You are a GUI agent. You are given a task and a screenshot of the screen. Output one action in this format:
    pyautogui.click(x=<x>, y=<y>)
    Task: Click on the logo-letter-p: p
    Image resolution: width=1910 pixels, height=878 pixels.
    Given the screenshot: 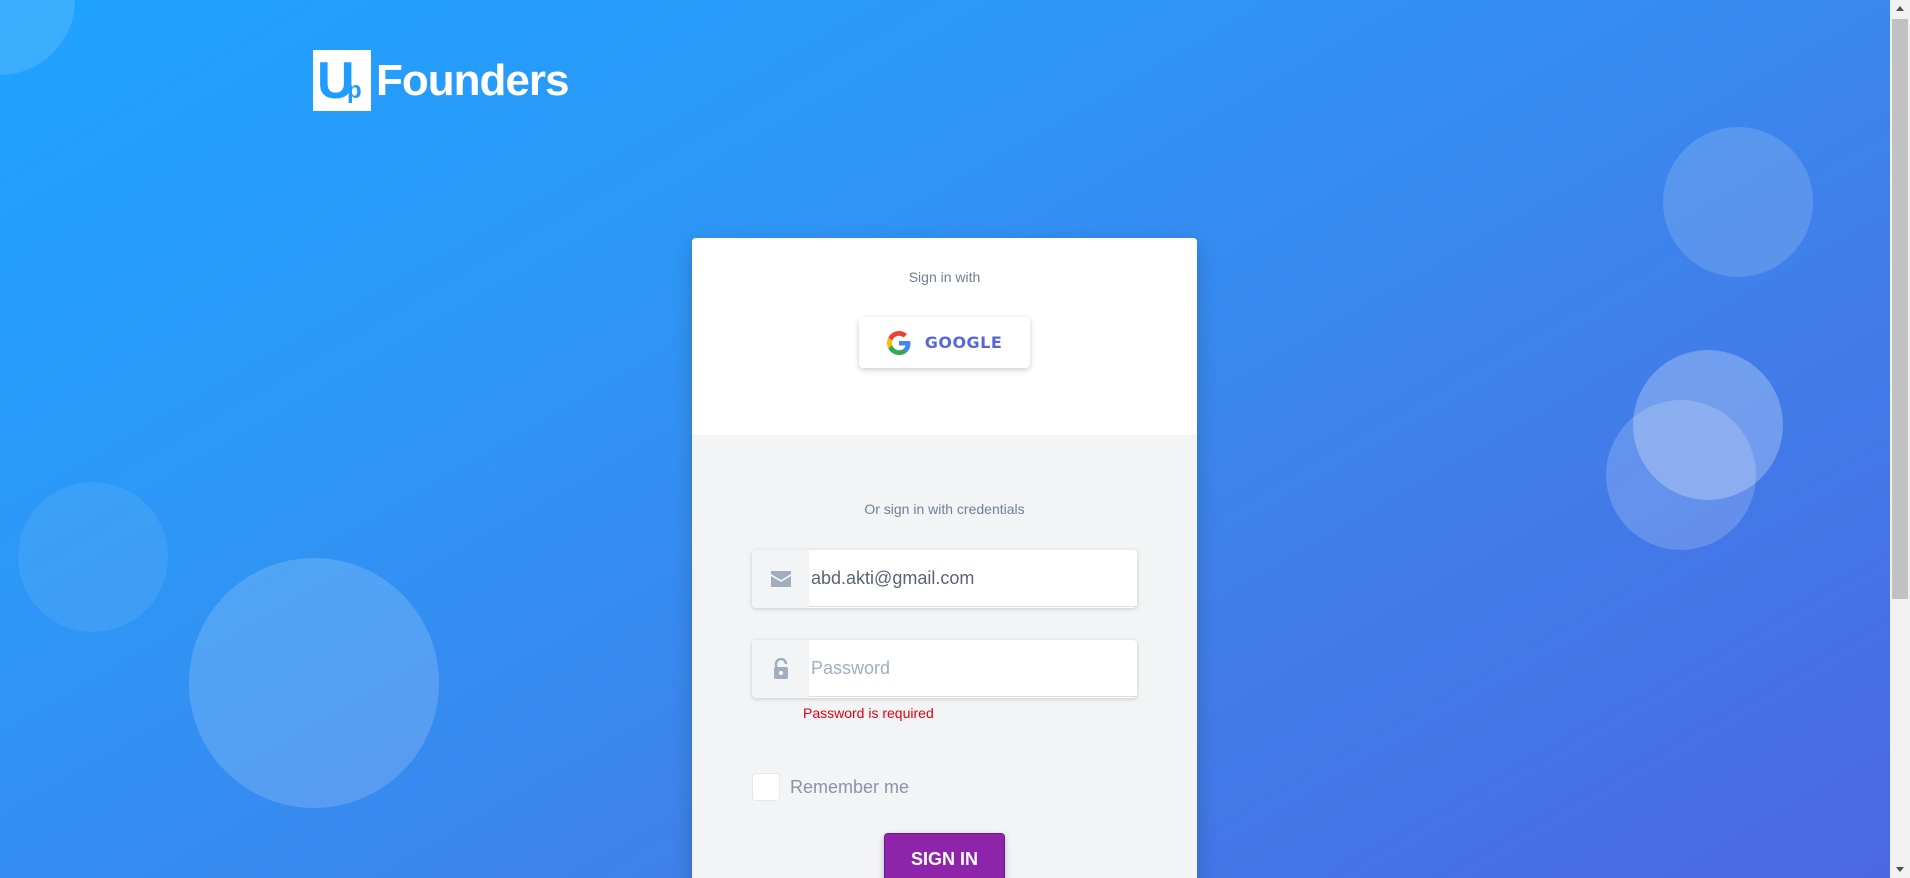 What is the action you would take?
    pyautogui.click(x=354, y=90)
    